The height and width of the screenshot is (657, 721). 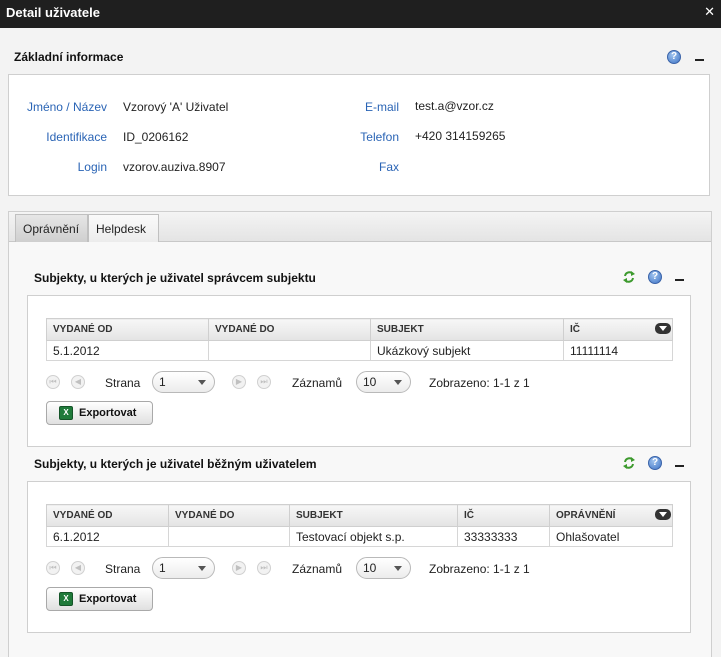 I want to click on id-value: ID_0206162, so click(x=156, y=137).